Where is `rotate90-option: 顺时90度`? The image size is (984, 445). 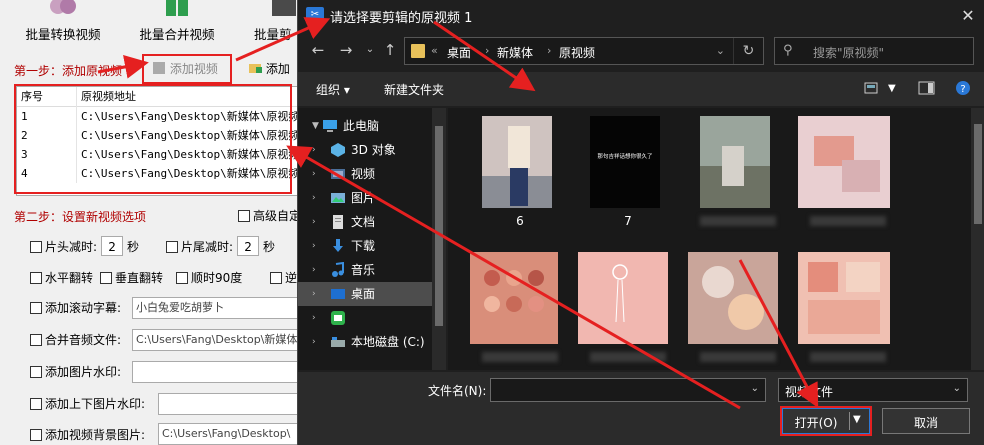 rotate90-option: 顺时90度 is located at coordinates (209, 278).